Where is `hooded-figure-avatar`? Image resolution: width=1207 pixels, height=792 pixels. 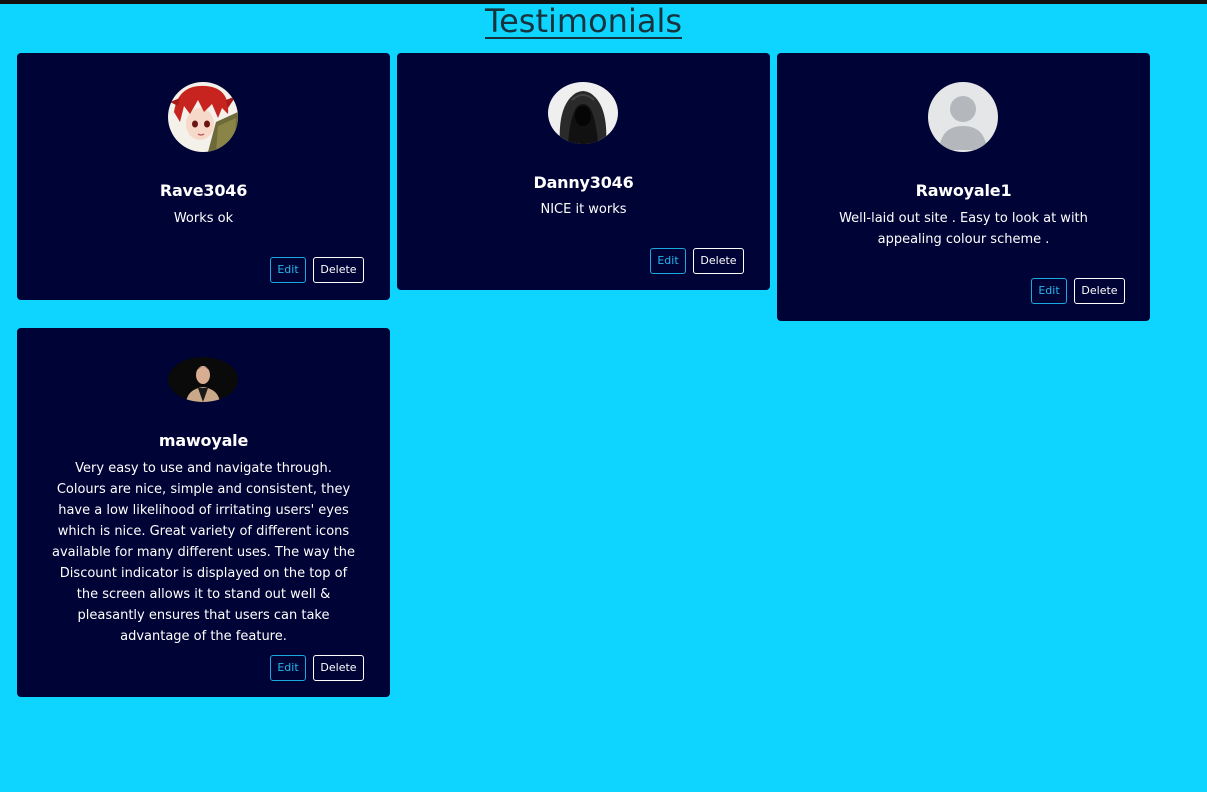
hooded-figure-avatar is located at coordinates (583, 113).